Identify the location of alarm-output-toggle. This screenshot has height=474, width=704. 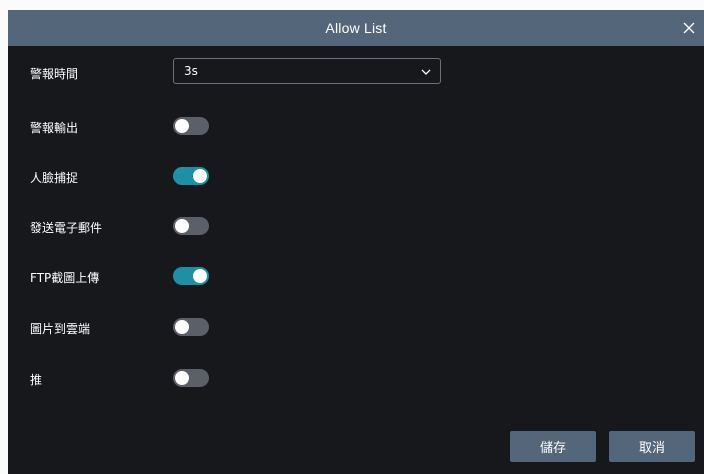
(191, 126).